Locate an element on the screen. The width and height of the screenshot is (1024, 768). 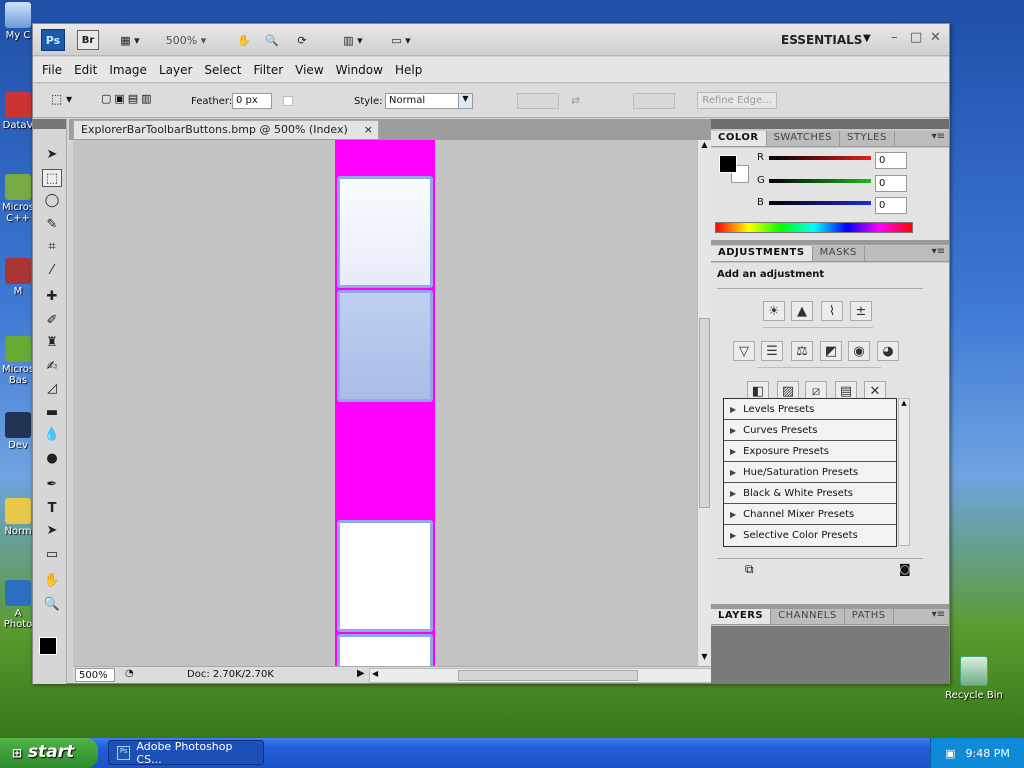
pen-tool-icon: ✒ is located at coordinates (52, 484).